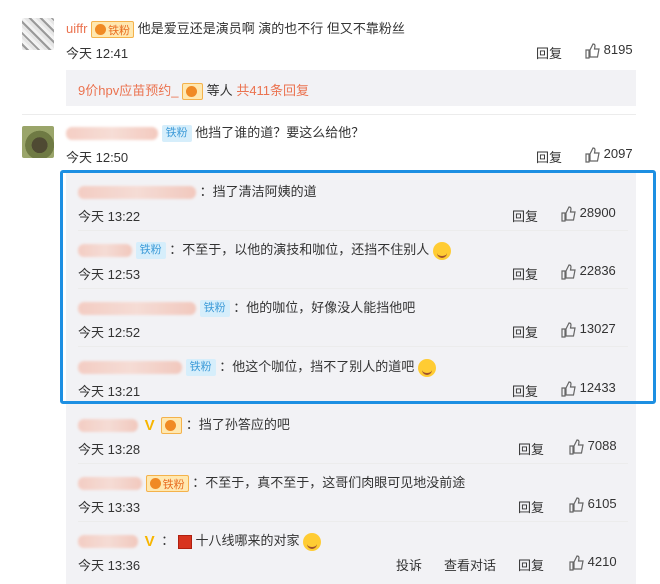  I want to click on comment-line: uiffr 铁粉 他是爱豆还是演员啊 演的也不行 但又不靠粉丝, so click(235, 28).